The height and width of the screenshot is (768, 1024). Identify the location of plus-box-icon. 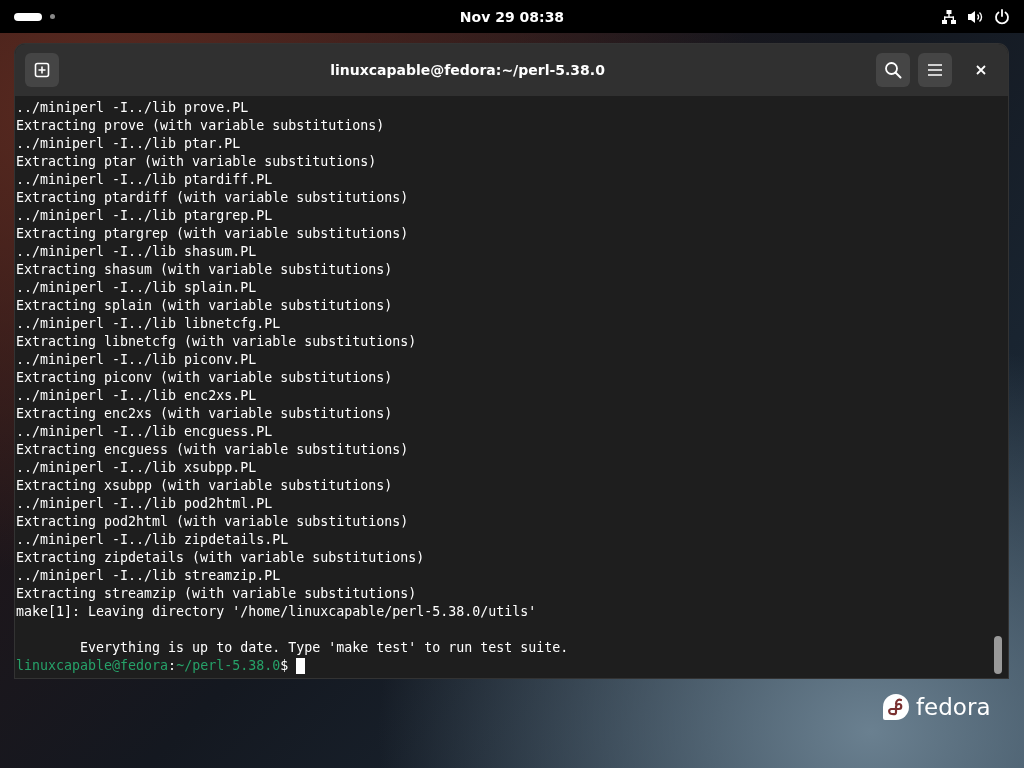
(42, 70).